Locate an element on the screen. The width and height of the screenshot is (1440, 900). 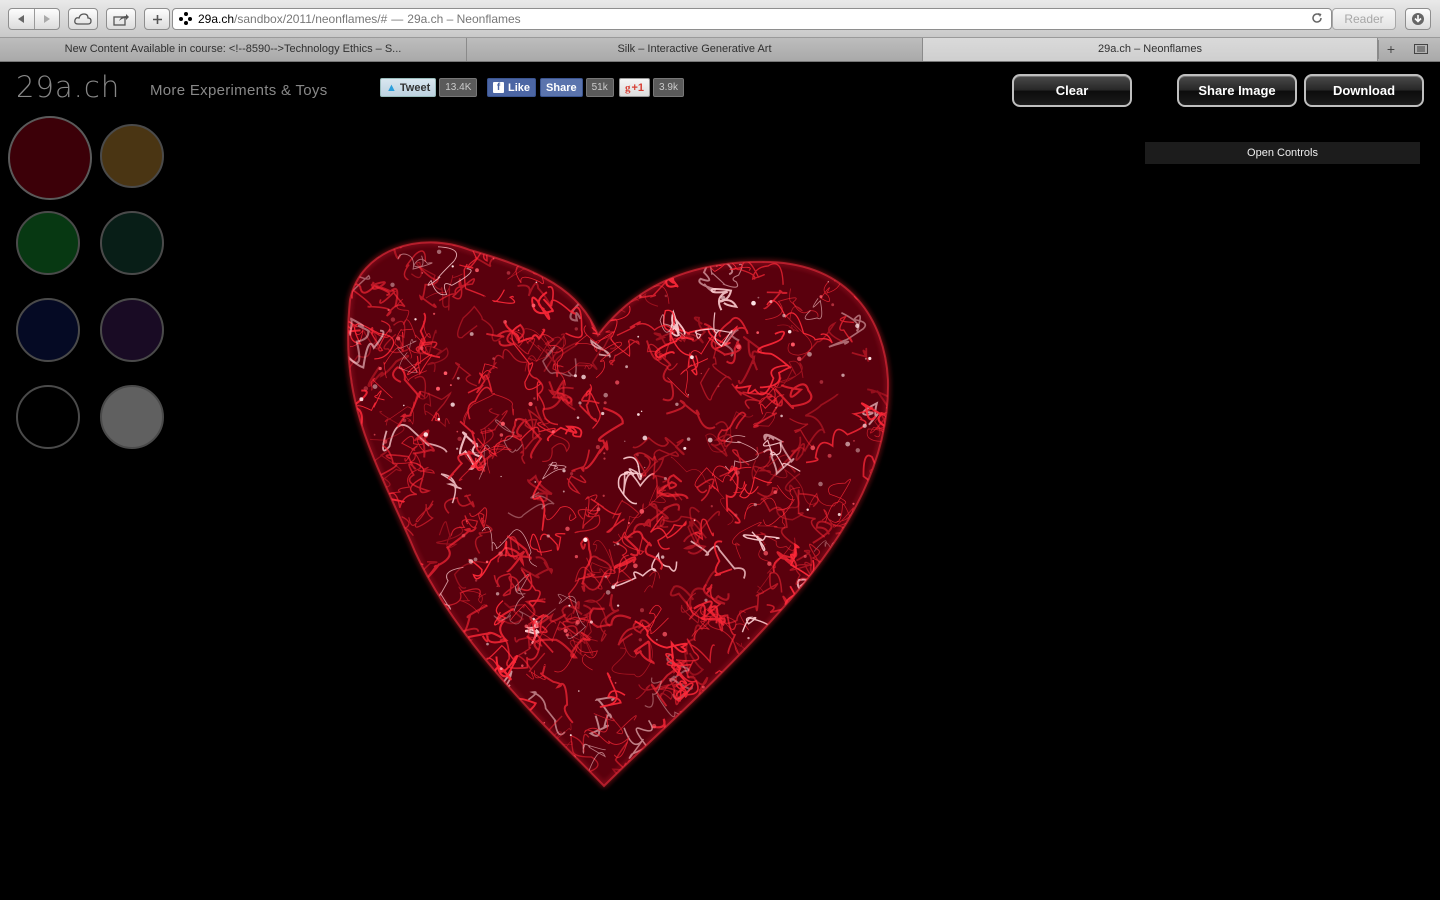
clear-button: Clear is located at coordinates (1072, 90).